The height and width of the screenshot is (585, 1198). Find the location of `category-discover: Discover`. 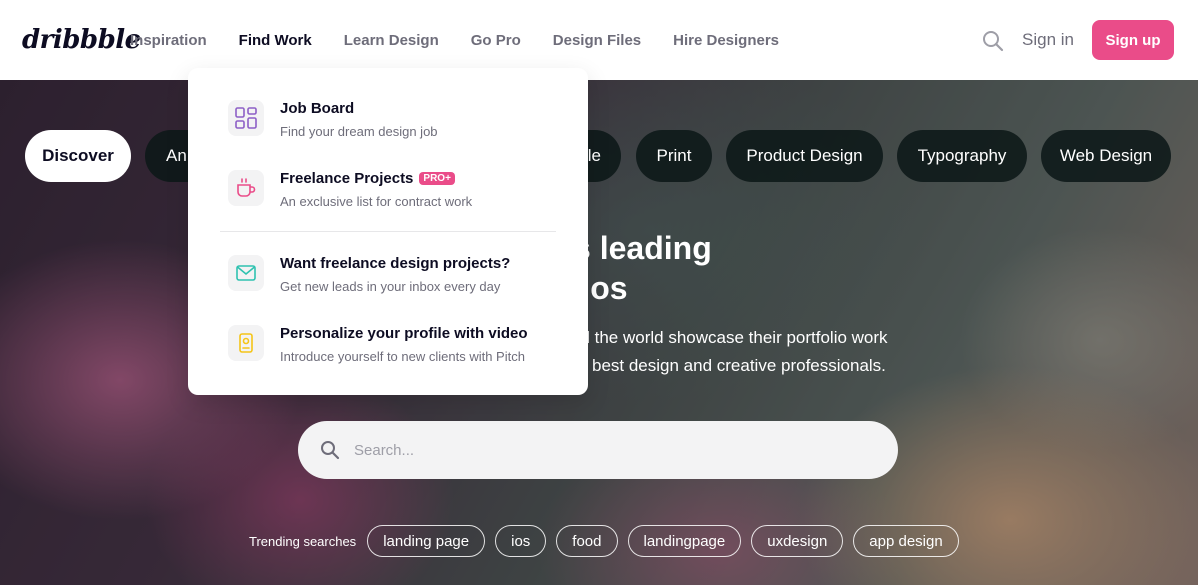

category-discover: Discover is located at coordinates (78, 156).